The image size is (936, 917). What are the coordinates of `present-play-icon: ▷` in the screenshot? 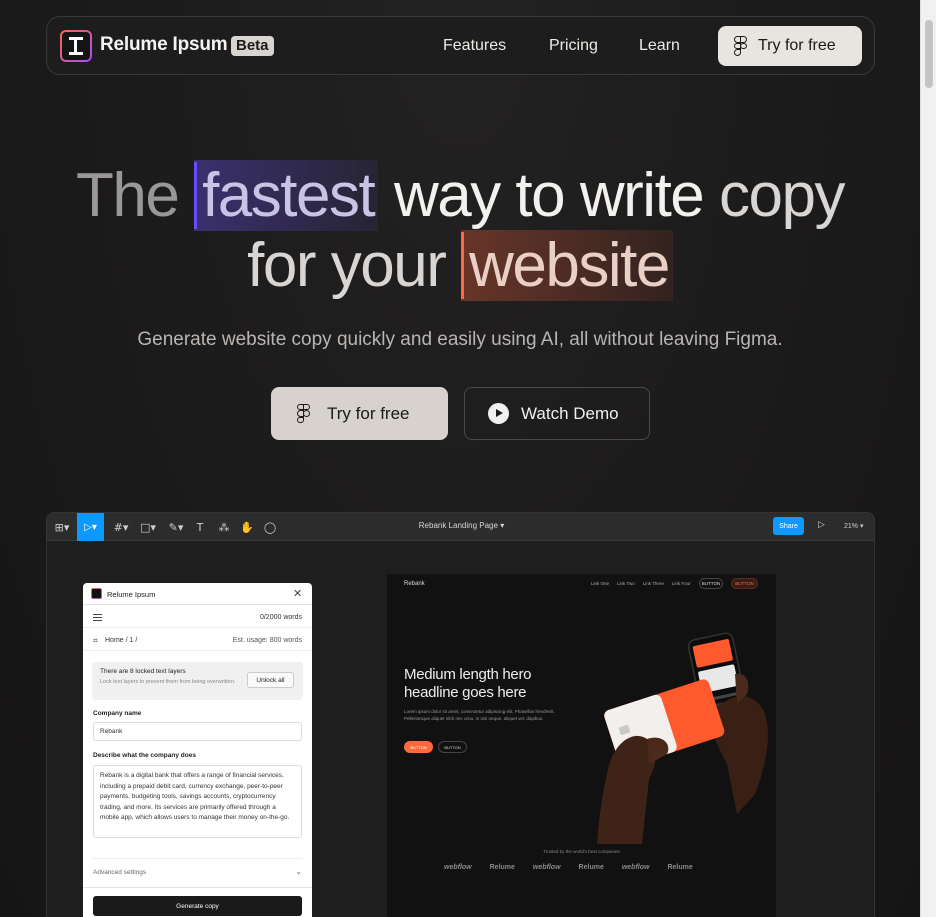 It's located at (821, 525).